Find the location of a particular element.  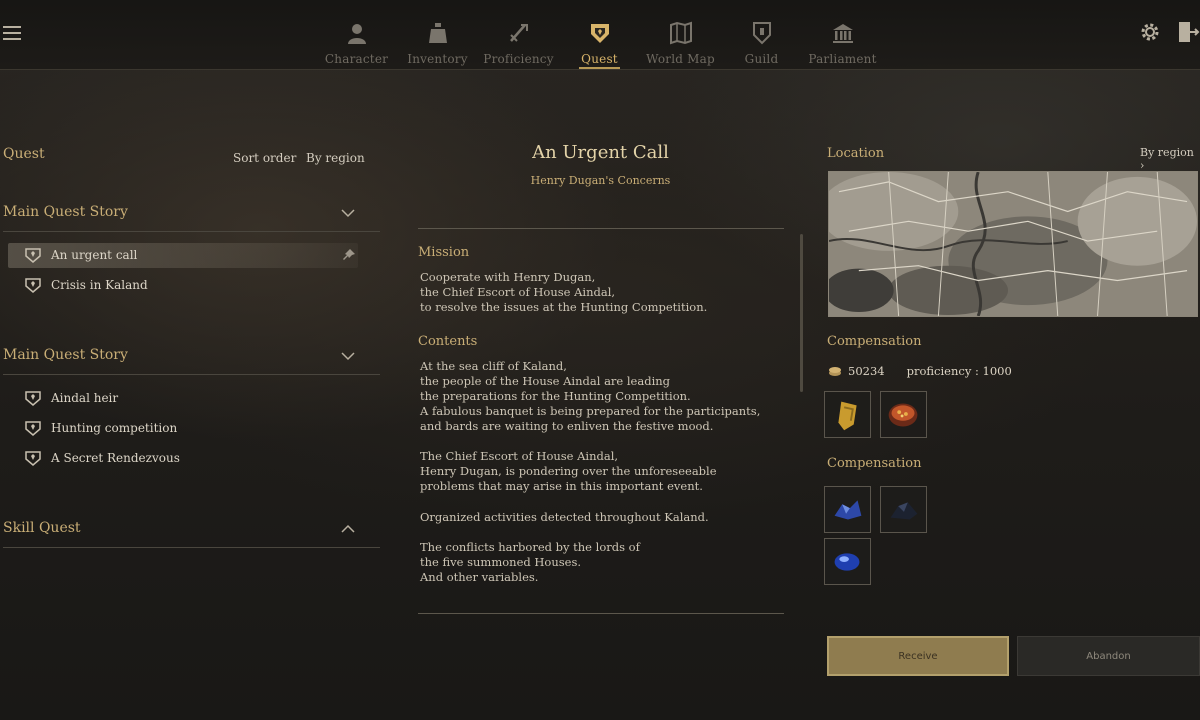

proficiency-value: proficiency : 1000 is located at coordinates (959, 371).